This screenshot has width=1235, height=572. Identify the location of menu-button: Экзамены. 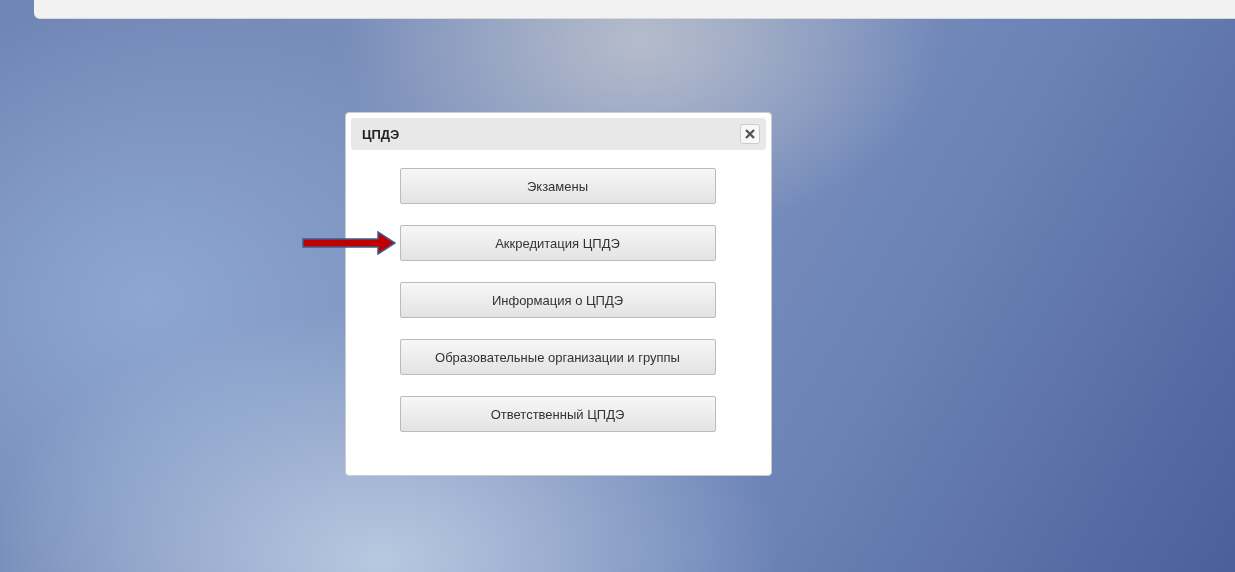
(557, 186).